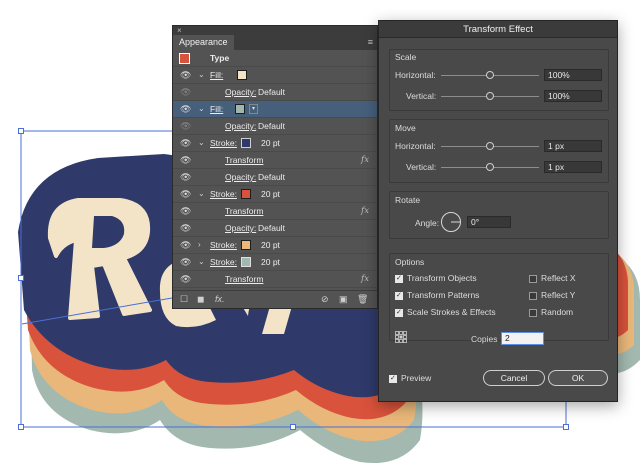  I want to click on angle-input: 0°, so click(489, 222).